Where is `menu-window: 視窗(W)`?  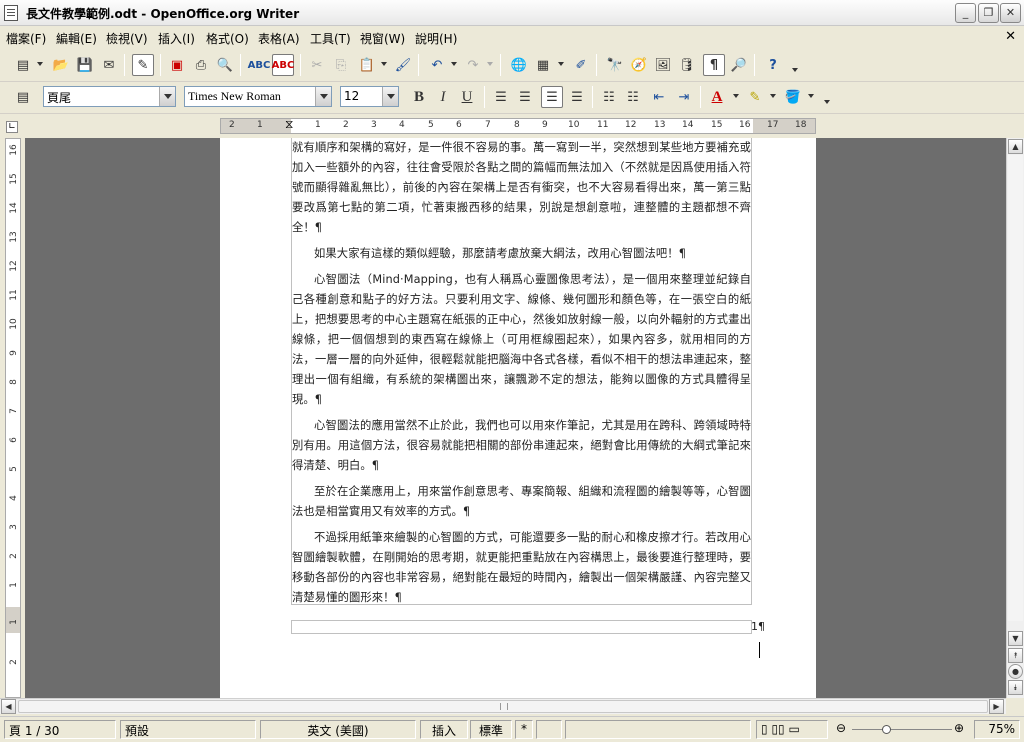
menu-window: 視窗(W) is located at coordinates (382, 38).